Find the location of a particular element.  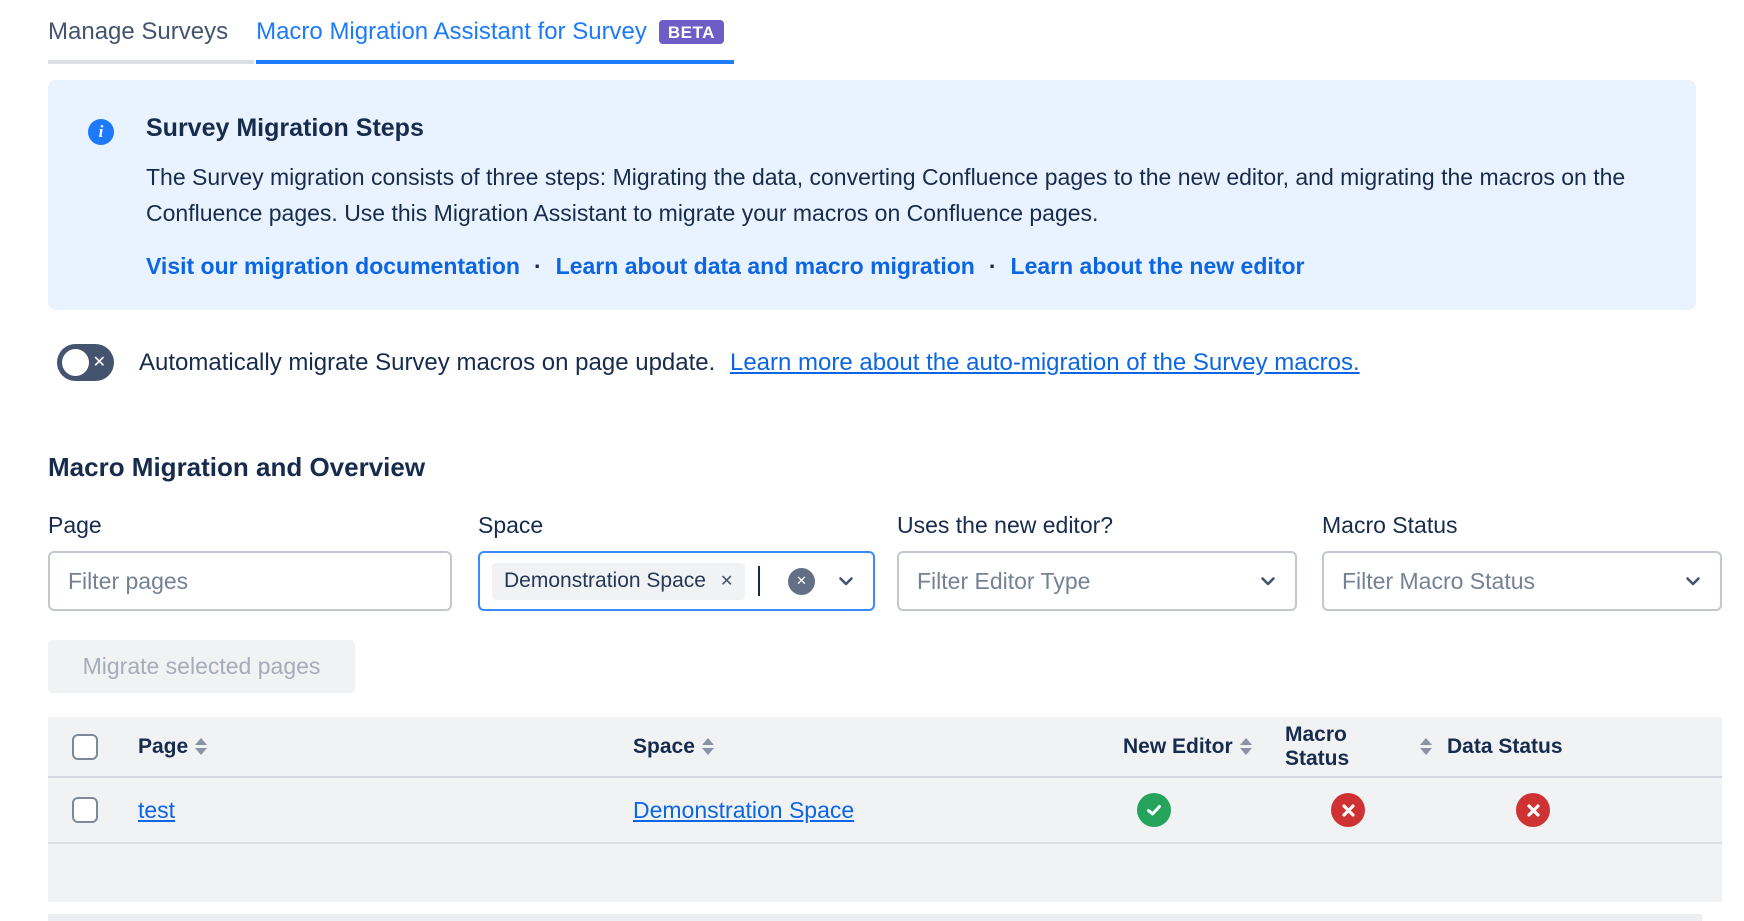

macro-select-controls is located at coordinates (1691, 581).